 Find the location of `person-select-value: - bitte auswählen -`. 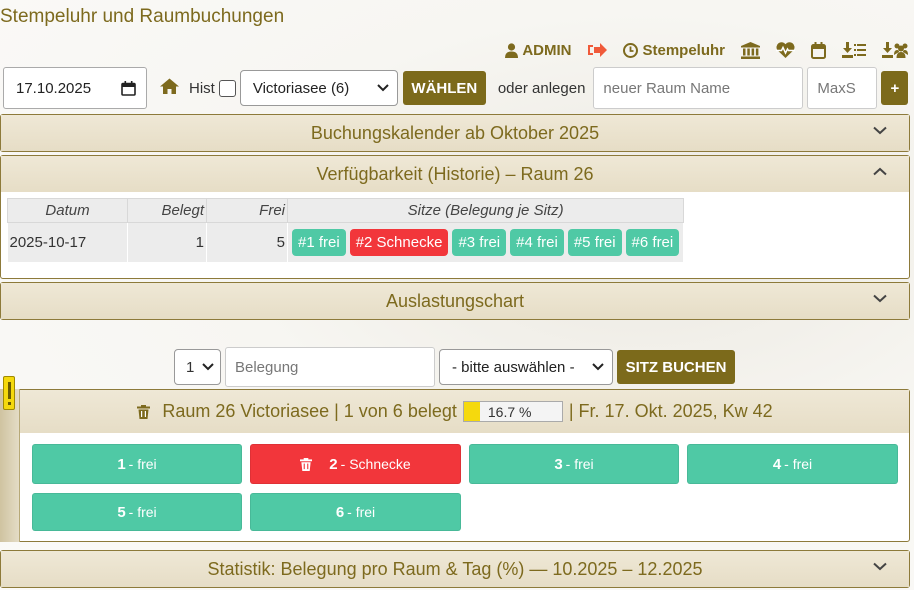

person-select-value: - bitte auswählen - is located at coordinates (513, 367).